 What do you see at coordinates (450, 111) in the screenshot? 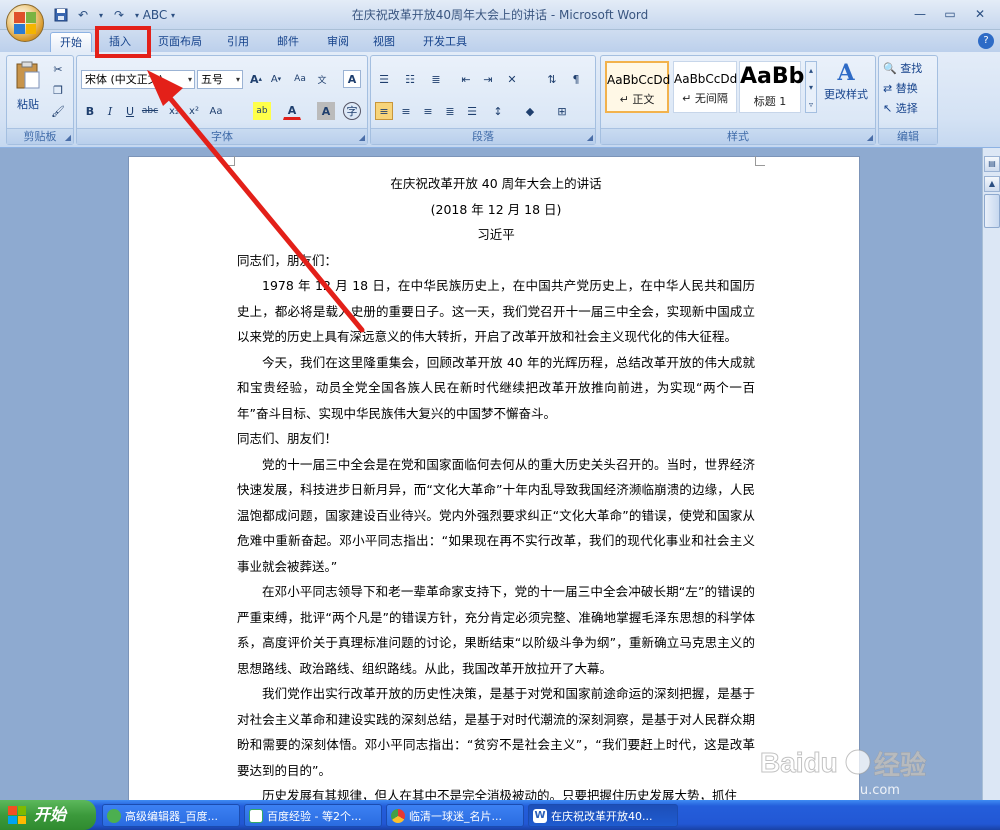
I see `justify-icon: ≣` at bounding box center [450, 111].